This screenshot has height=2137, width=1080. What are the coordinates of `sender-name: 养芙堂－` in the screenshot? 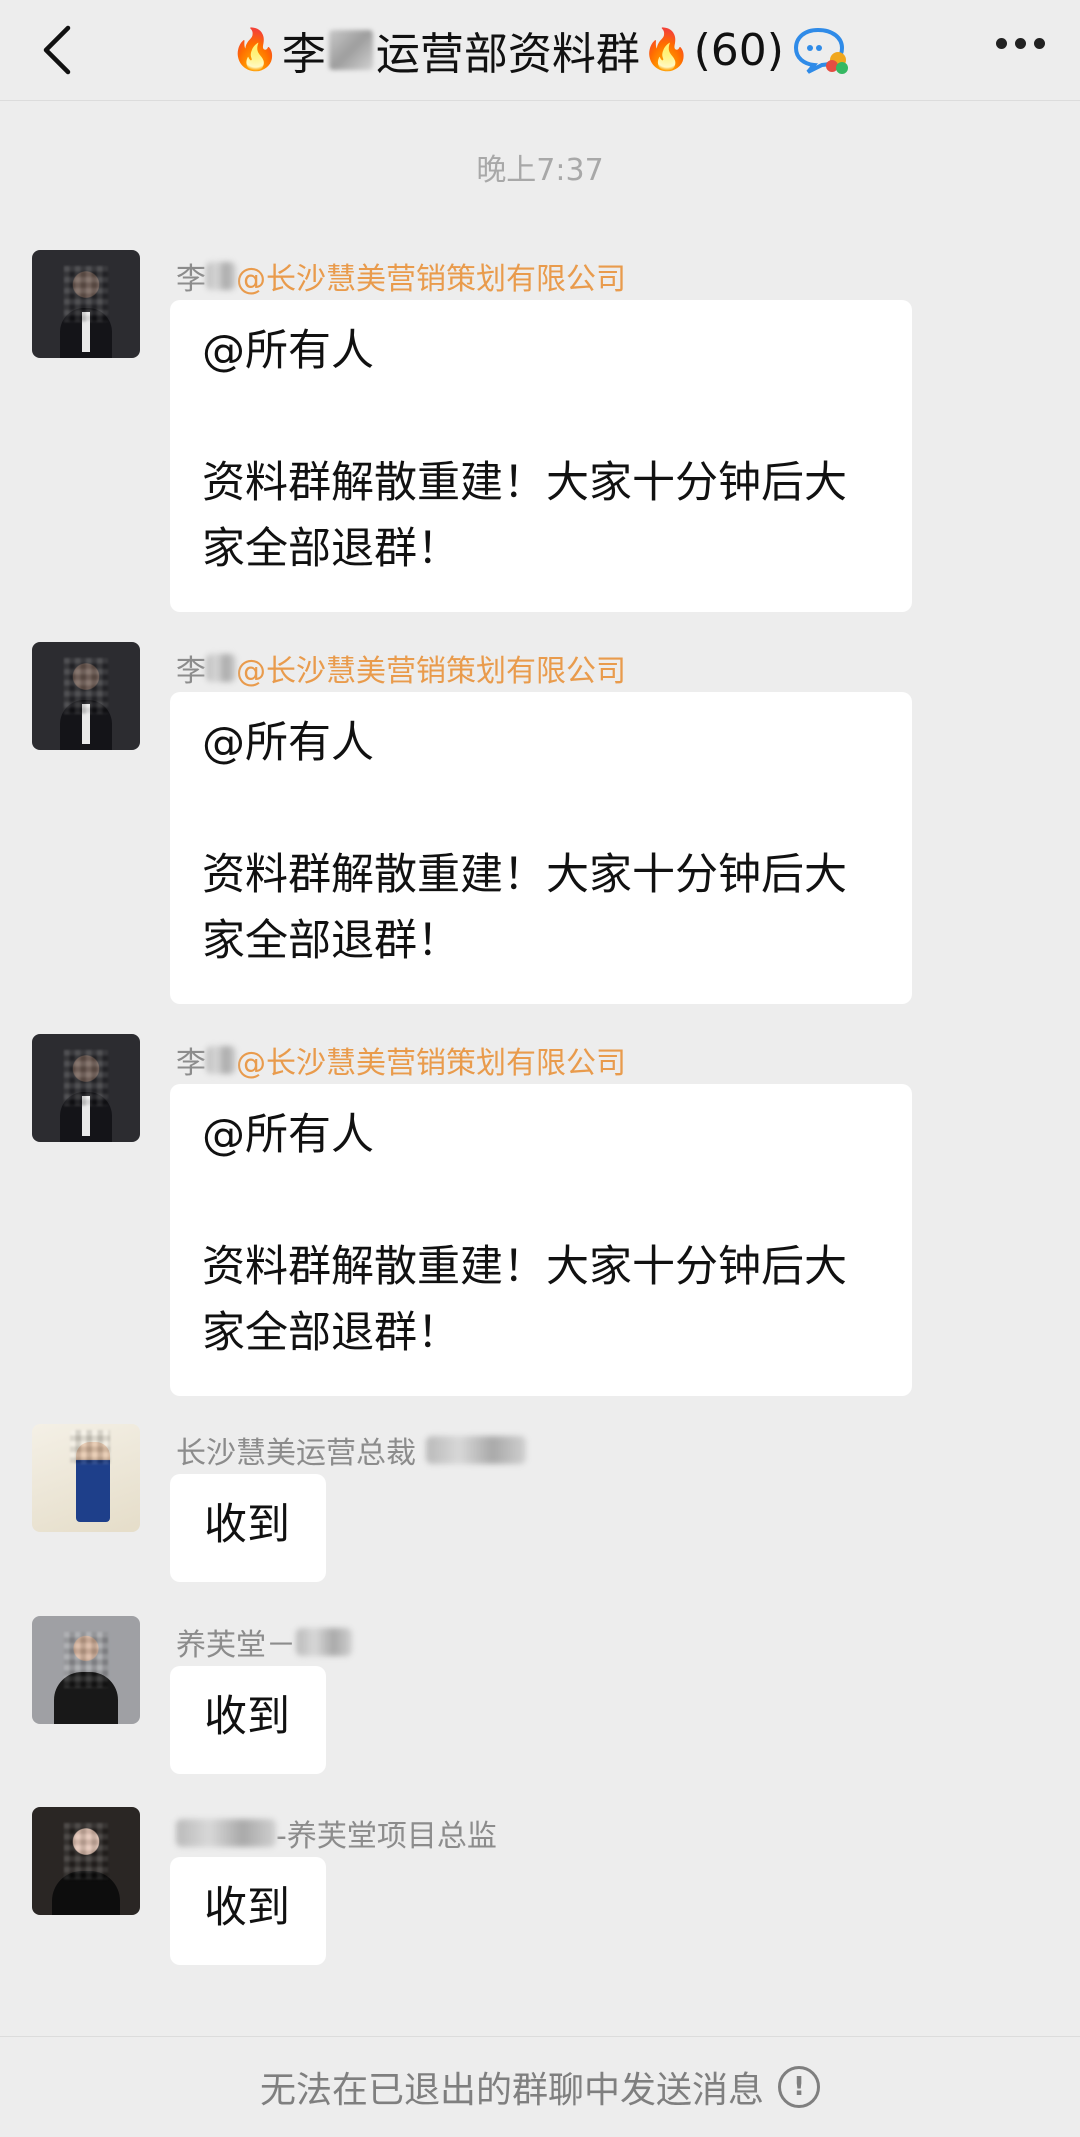 It's located at (236, 1645).